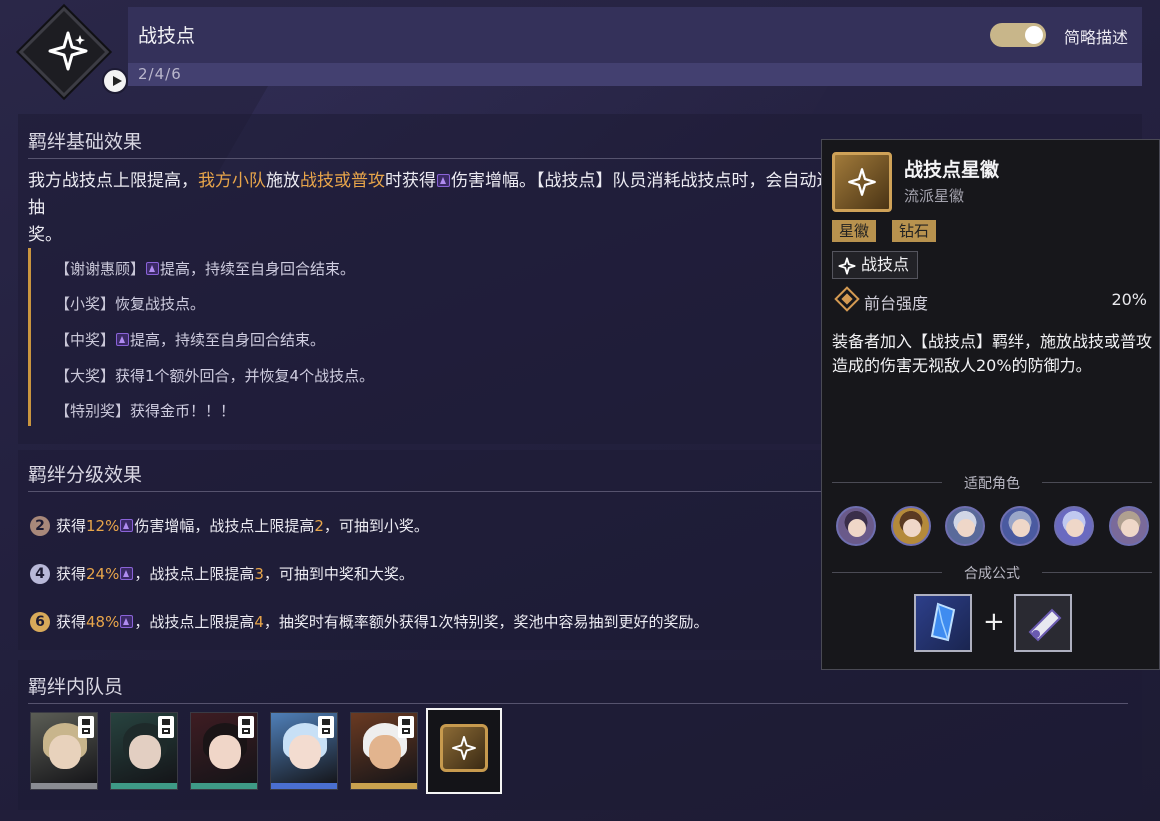 The image size is (1160, 821). I want to click on tier-percent: 12%, so click(103, 526).